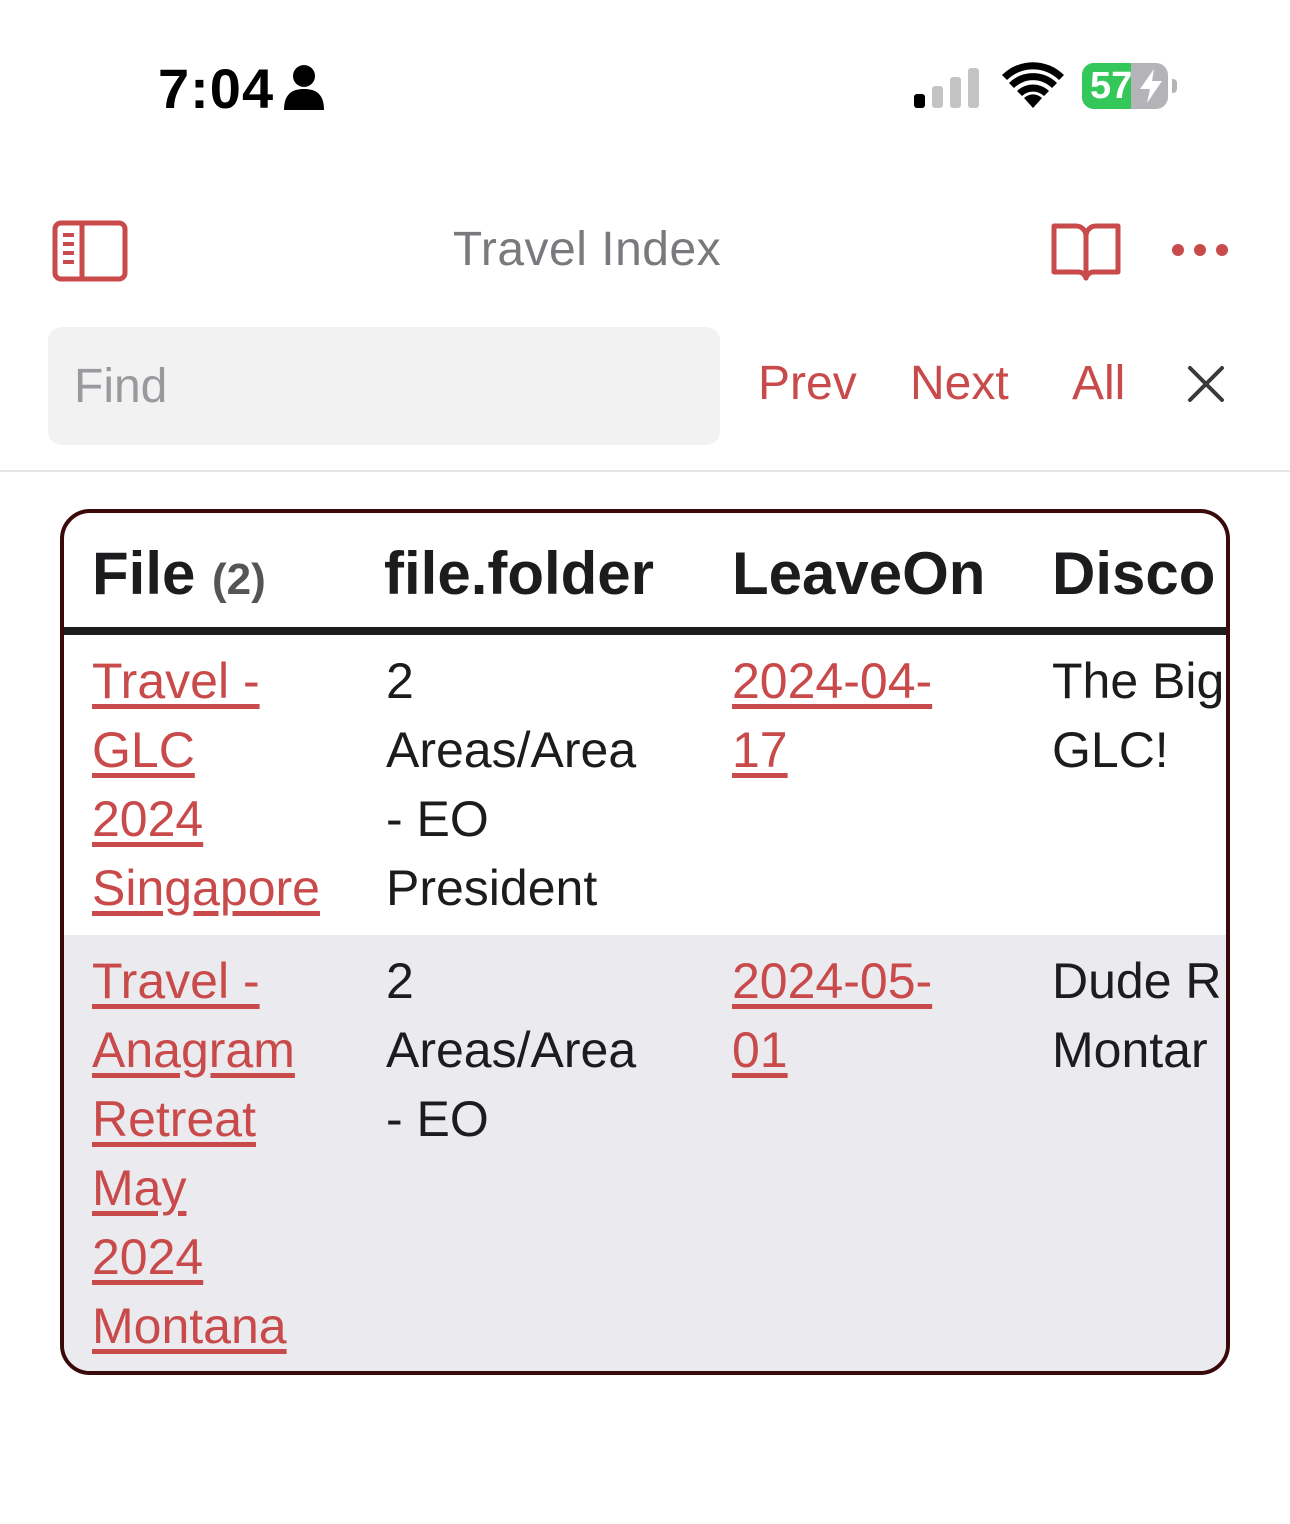  Describe the element at coordinates (959, 383) in the screenshot. I see `next-button: Next` at that location.